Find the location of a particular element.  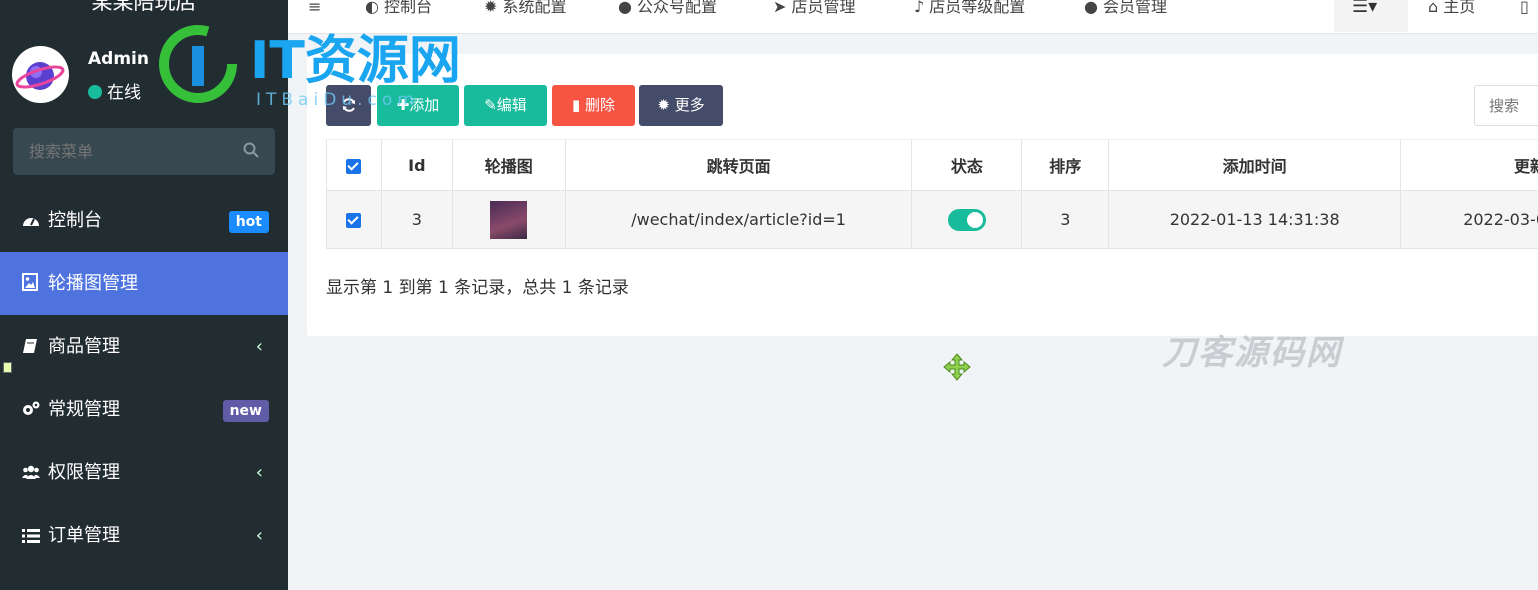

watermark-logo: IT资源网 ITBaiDu.com is located at coordinates (318, 65).